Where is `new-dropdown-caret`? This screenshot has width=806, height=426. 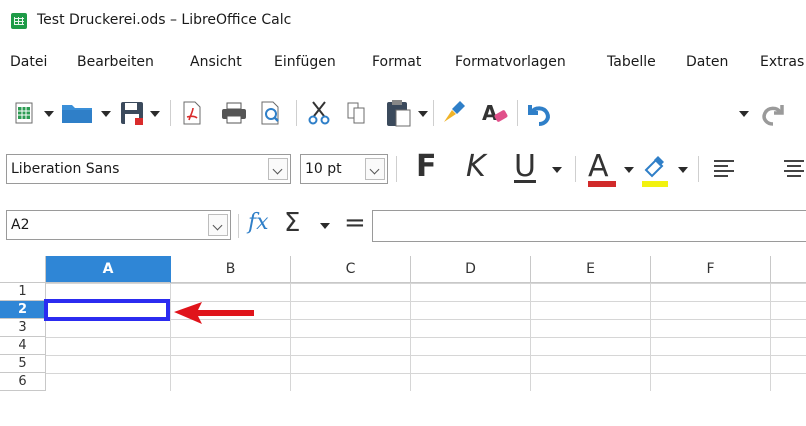 new-dropdown-caret is located at coordinates (49, 114).